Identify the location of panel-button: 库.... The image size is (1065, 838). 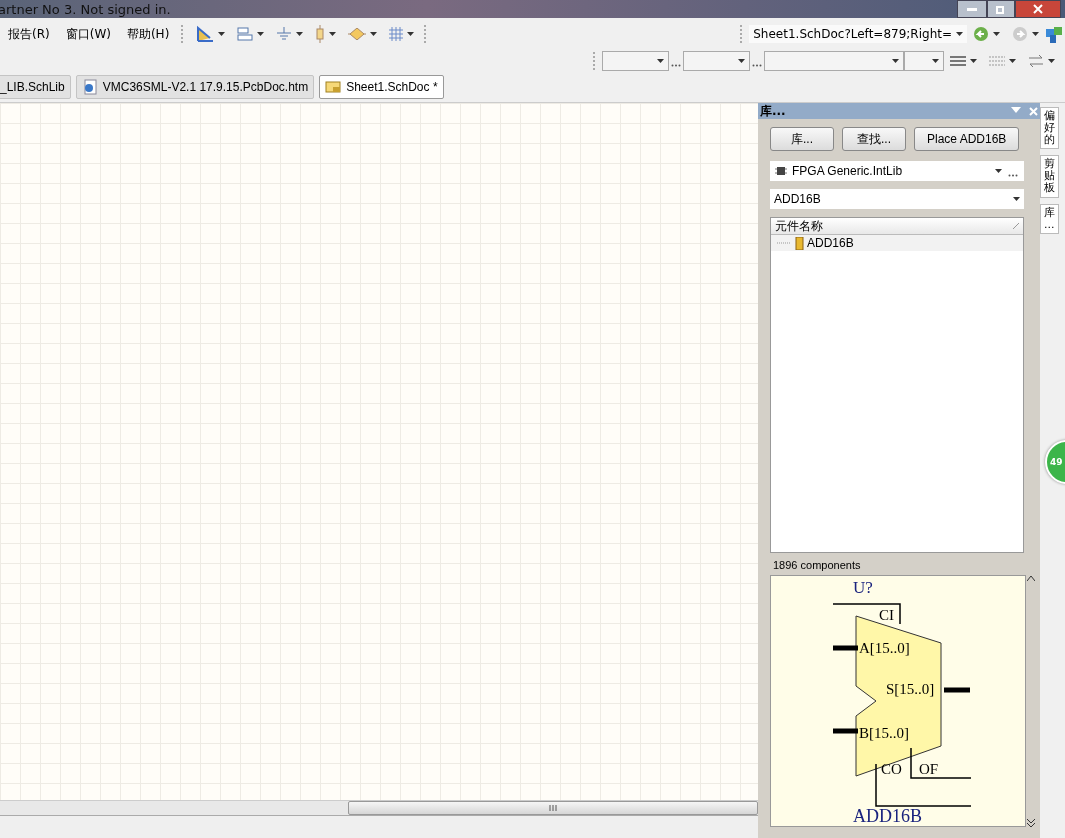
(802, 139).